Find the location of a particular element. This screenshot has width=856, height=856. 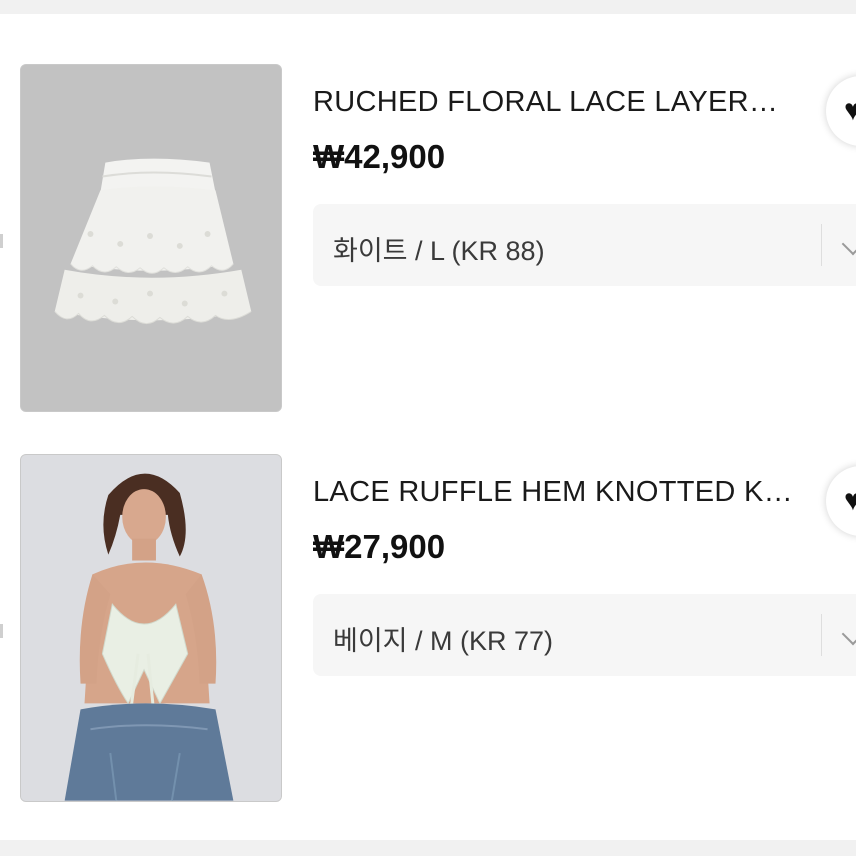

product-price: ₩42,900 is located at coordinates (379, 156).